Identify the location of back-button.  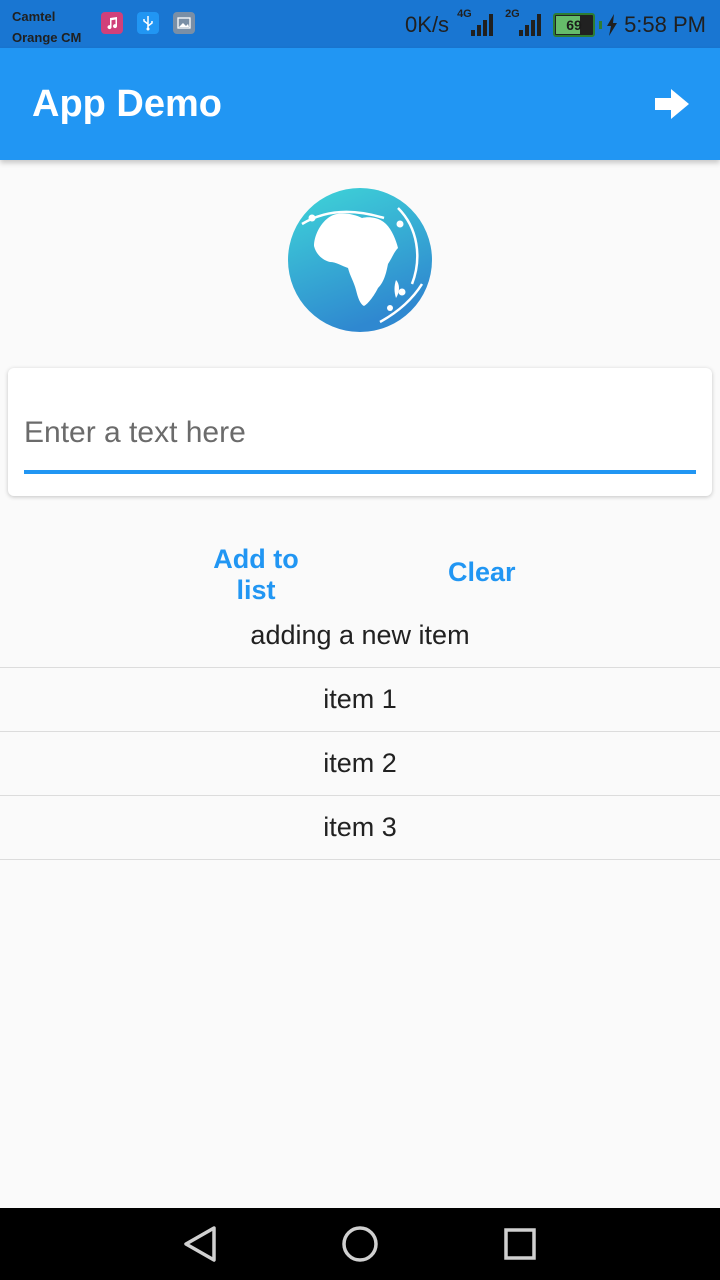
(200, 1244).